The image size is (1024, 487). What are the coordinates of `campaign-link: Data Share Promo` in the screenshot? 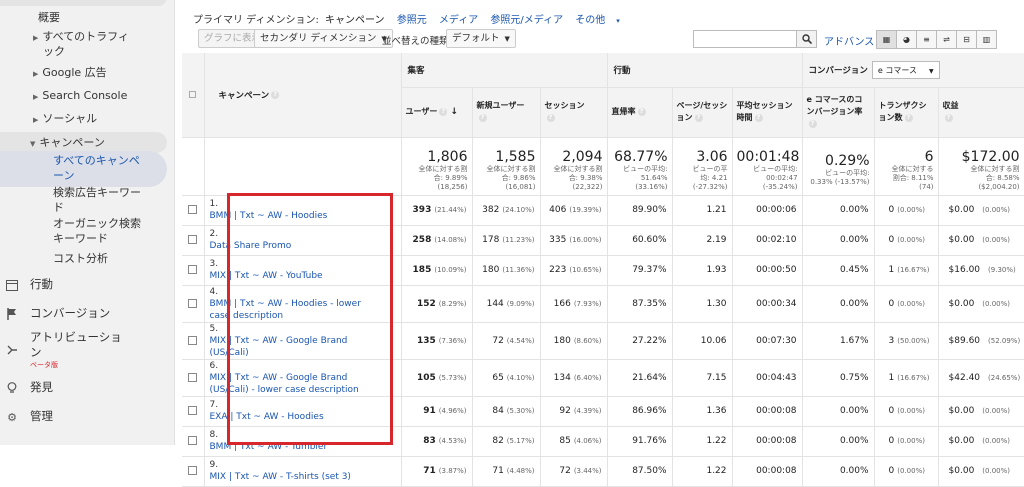 It's located at (296, 246).